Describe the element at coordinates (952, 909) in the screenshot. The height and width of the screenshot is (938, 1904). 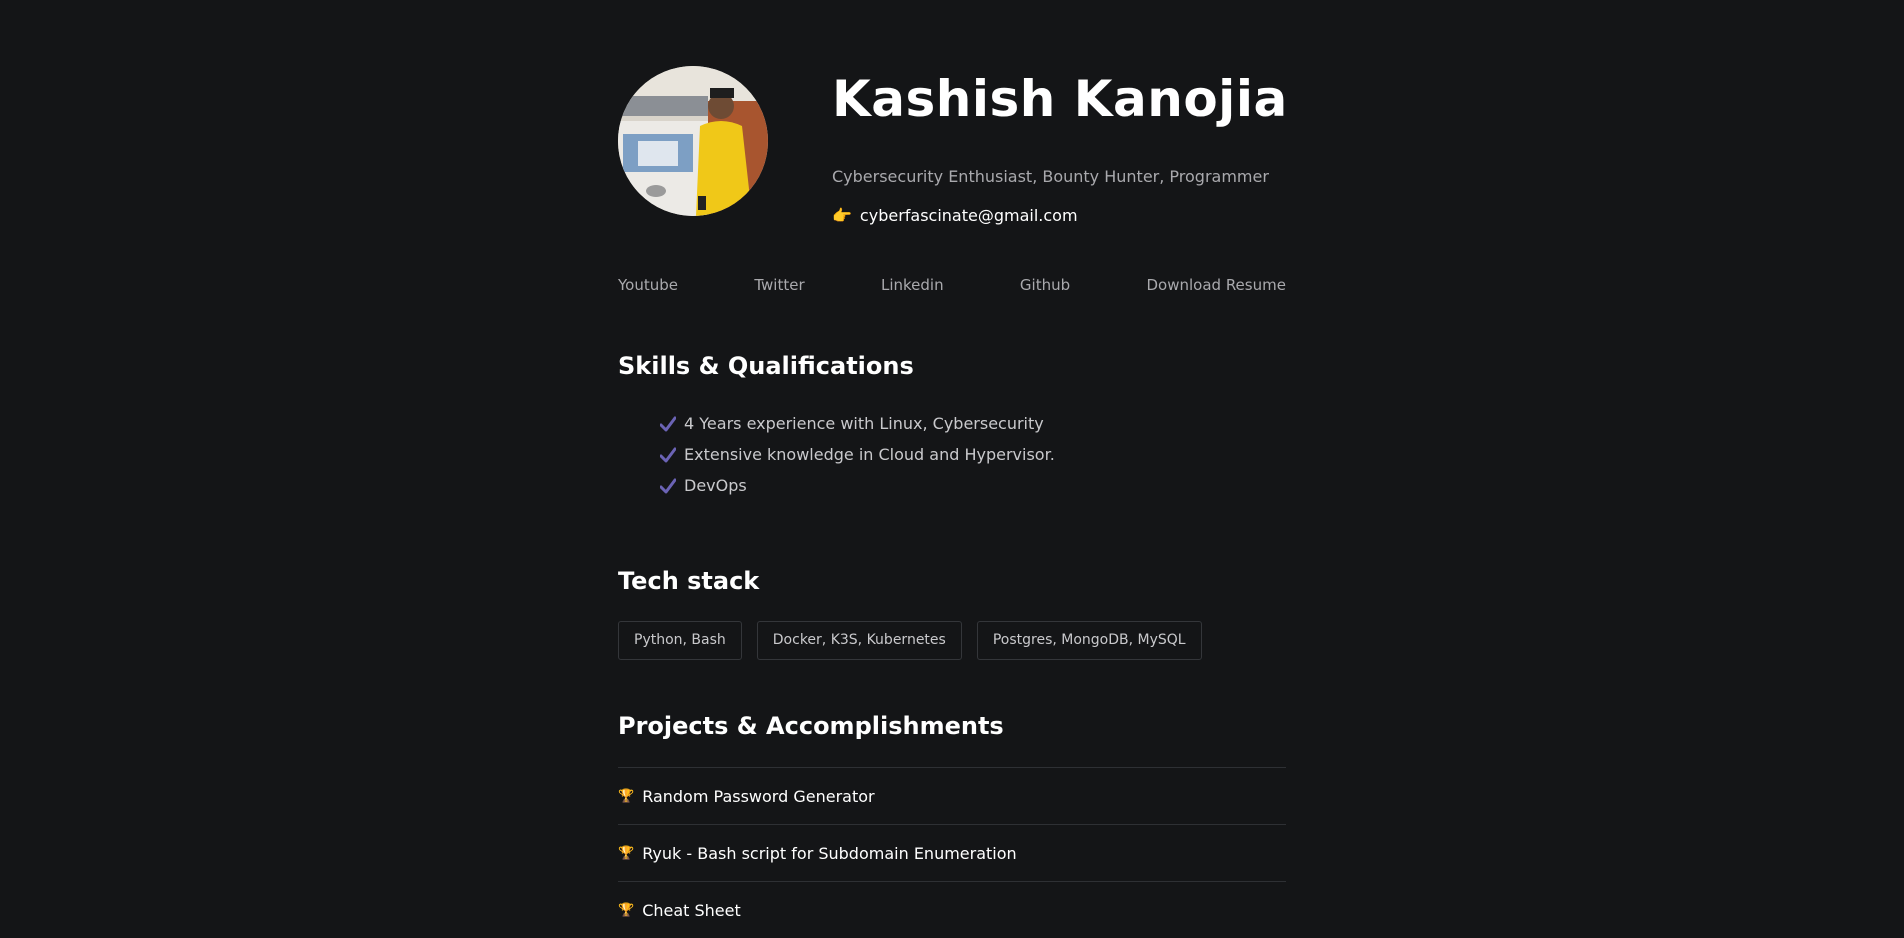
I see `project-item: 🏆 Cheat Sheet` at that location.